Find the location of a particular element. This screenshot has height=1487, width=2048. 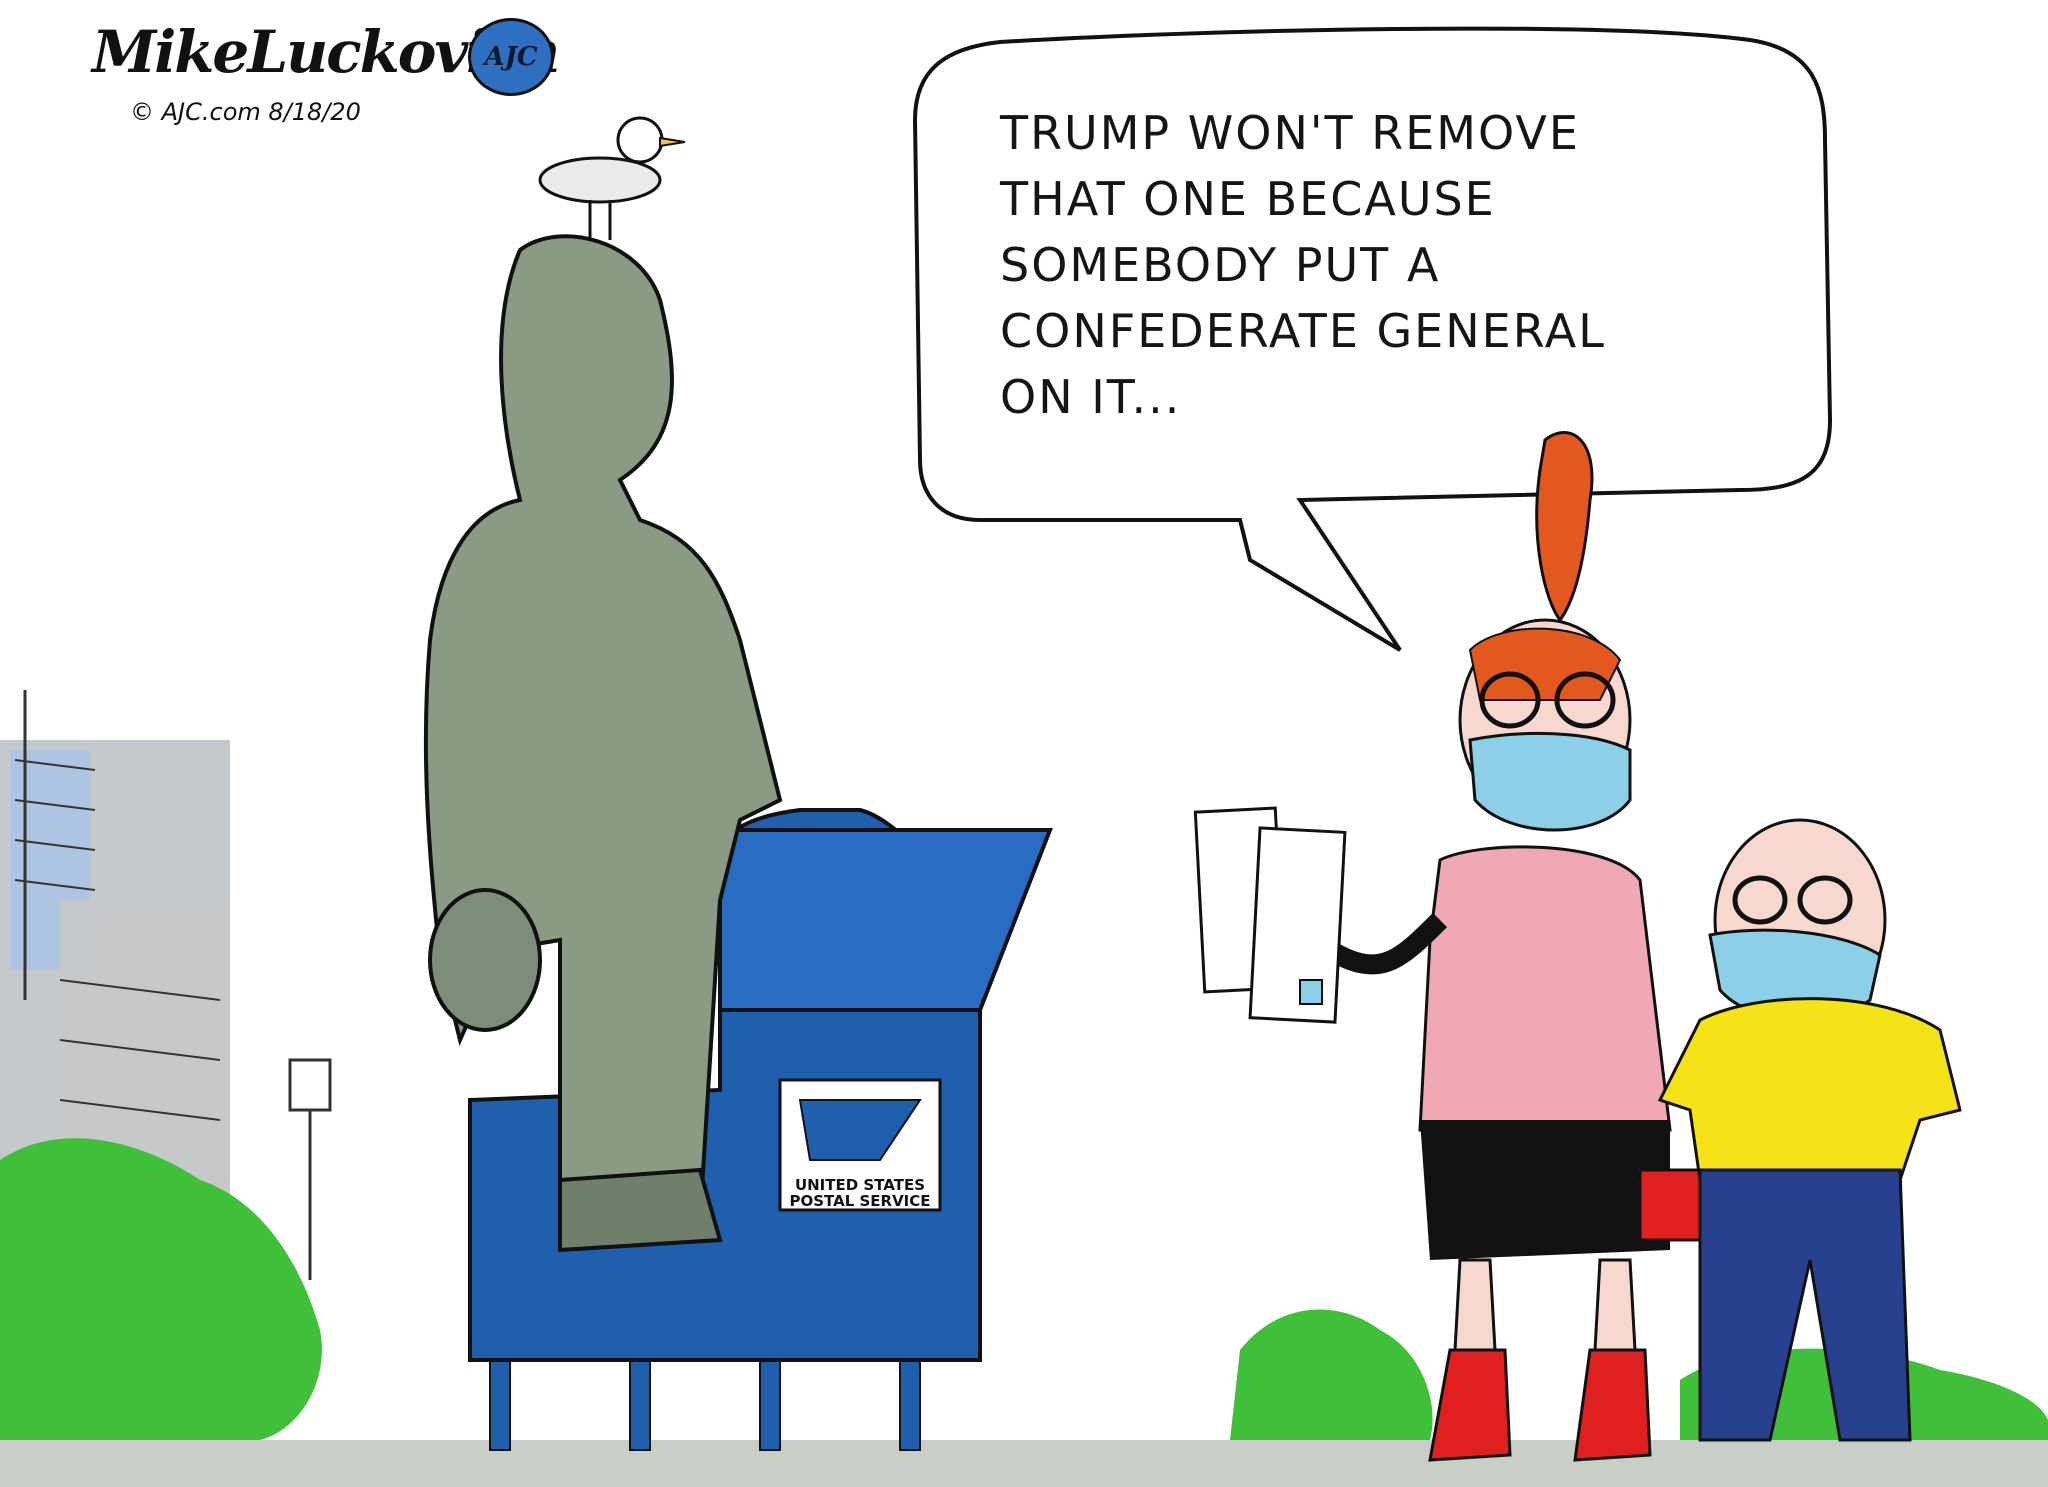

black-skirt is located at coordinates (1545, 1190).